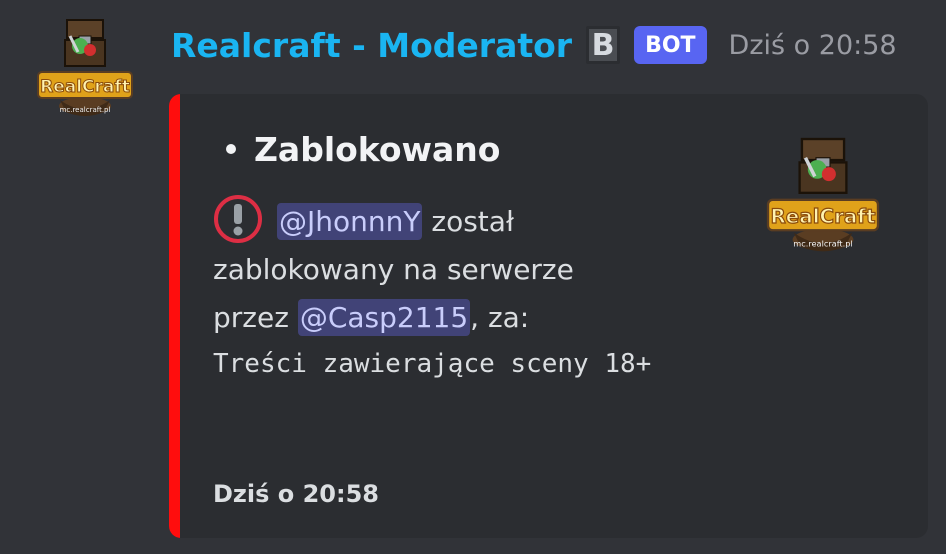 The height and width of the screenshot is (554, 946). I want to click on message-header: Realcraft - Moderator B BOT Dziś o 20:58, so click(534, 45).